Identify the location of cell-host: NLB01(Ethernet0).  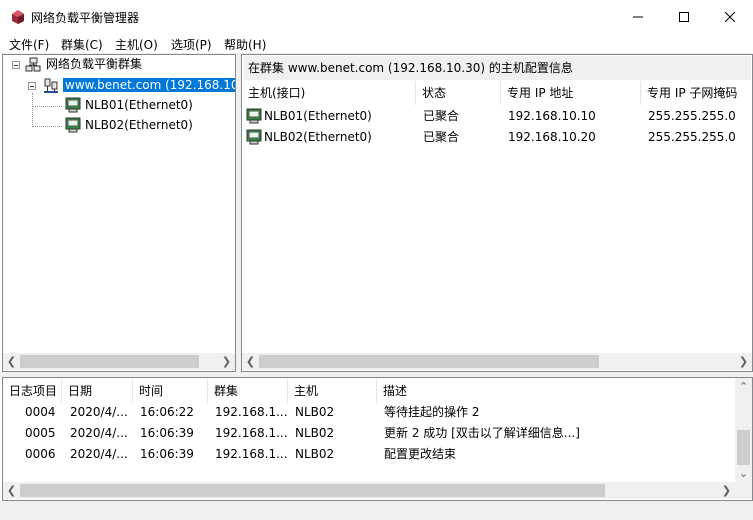
(318, 116).